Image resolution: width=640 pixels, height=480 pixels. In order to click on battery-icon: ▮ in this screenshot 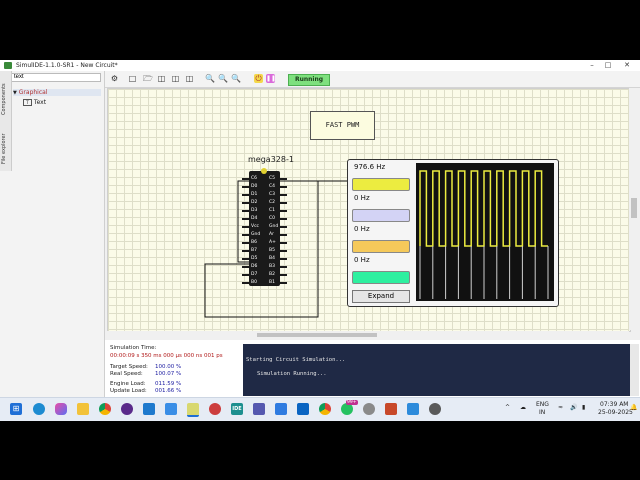, I will do `click(583, 407)`.